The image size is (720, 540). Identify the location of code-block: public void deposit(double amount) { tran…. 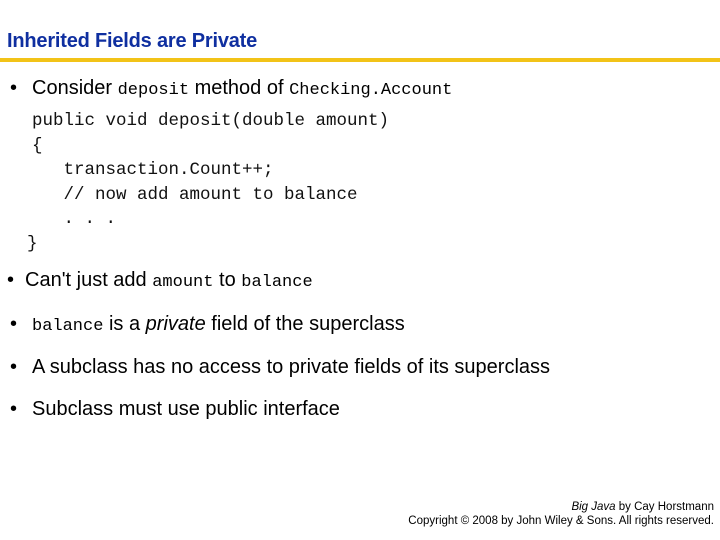
(208, 182).